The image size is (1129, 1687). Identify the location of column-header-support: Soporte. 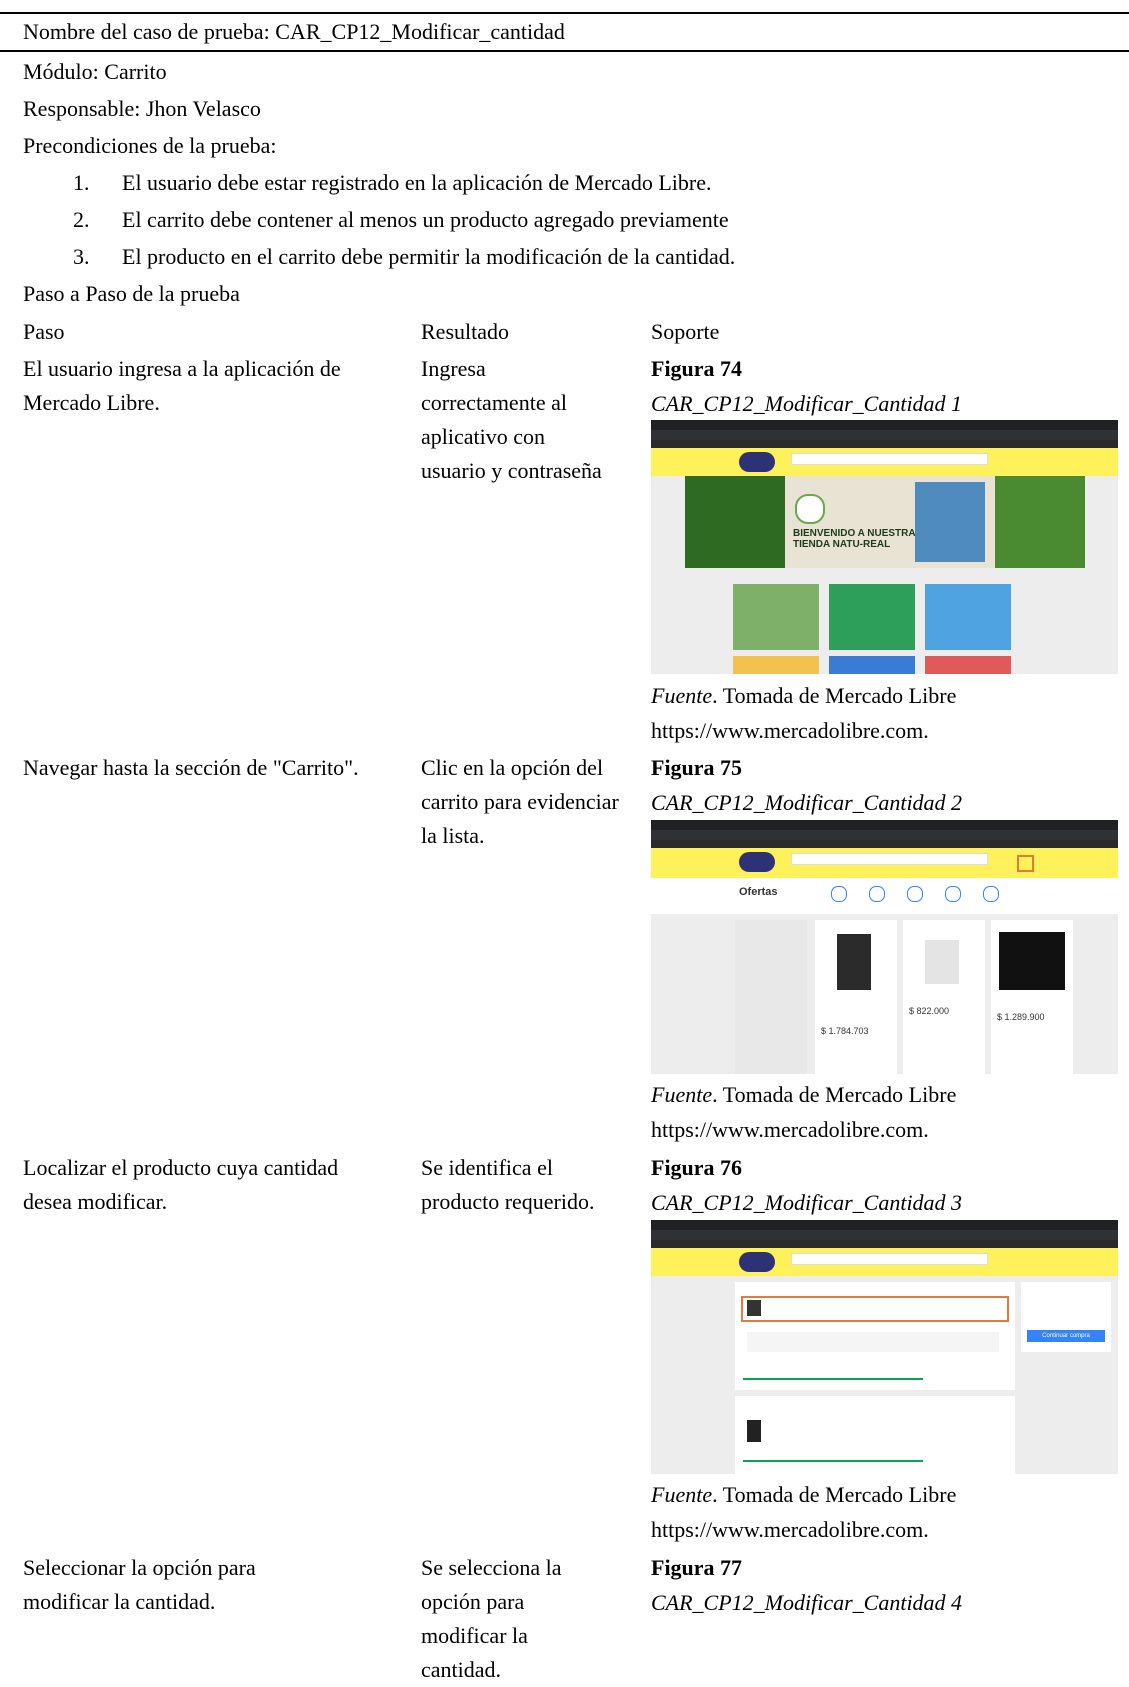
(685, 331).